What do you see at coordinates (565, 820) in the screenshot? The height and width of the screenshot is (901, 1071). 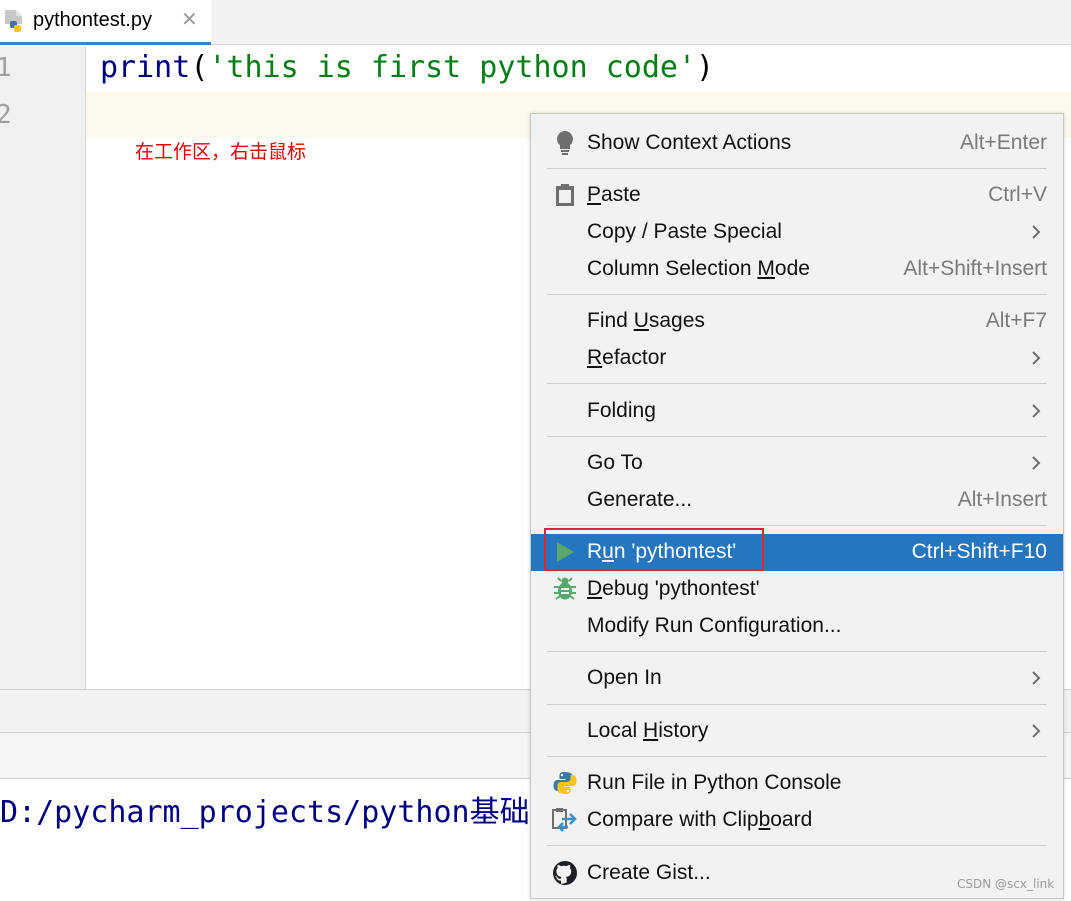 I see `compare-icon` at bounding box center [565, 820].